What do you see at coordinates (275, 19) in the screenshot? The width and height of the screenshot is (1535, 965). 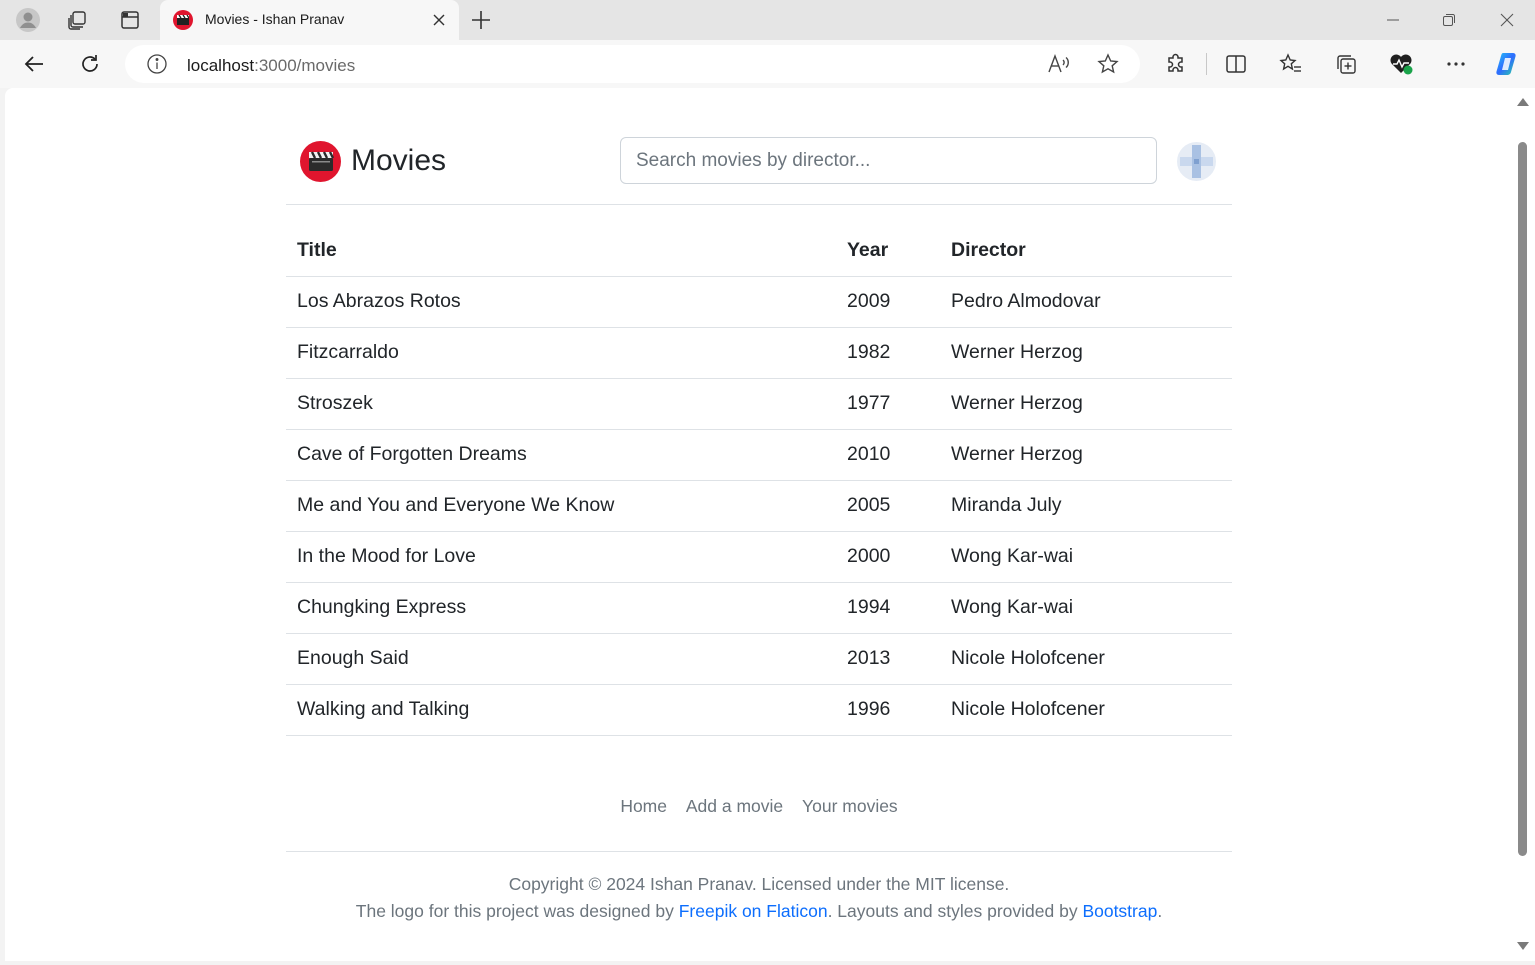 I see `tab-title: Movies - Ishan Pranav` at bounding box center [275, 19].